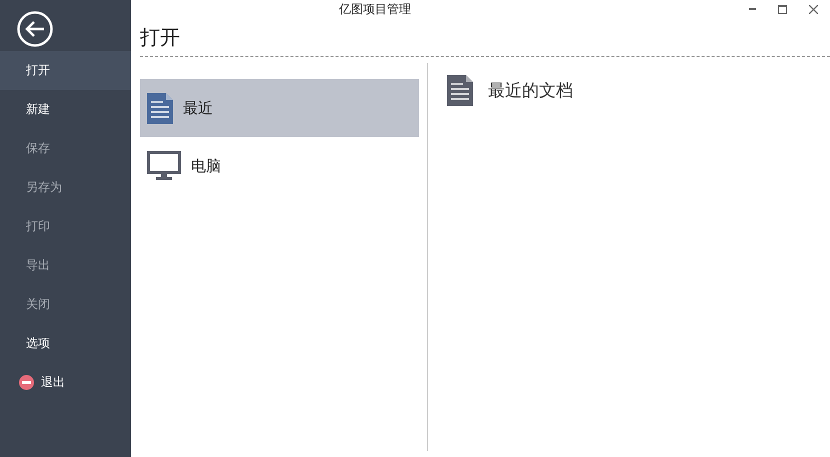 The image size is (830, 457). I want to click on sidebar-item: 退出, so click(65, 382).